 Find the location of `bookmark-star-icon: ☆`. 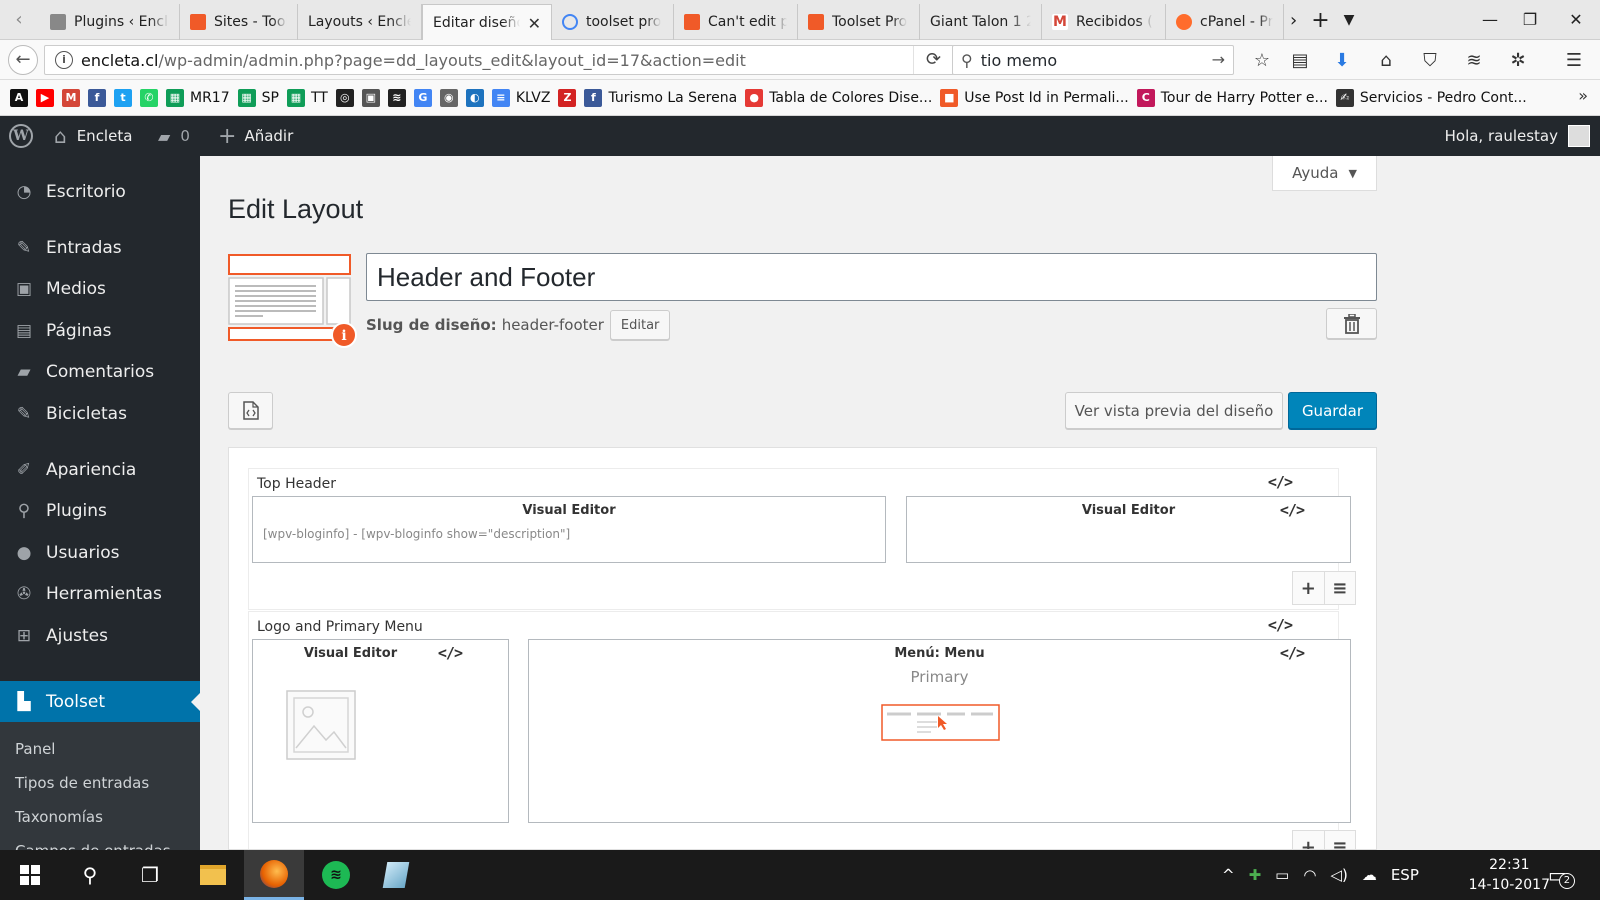

bookmark-star-icon: ☆ is located at coordinates (1262, 61).